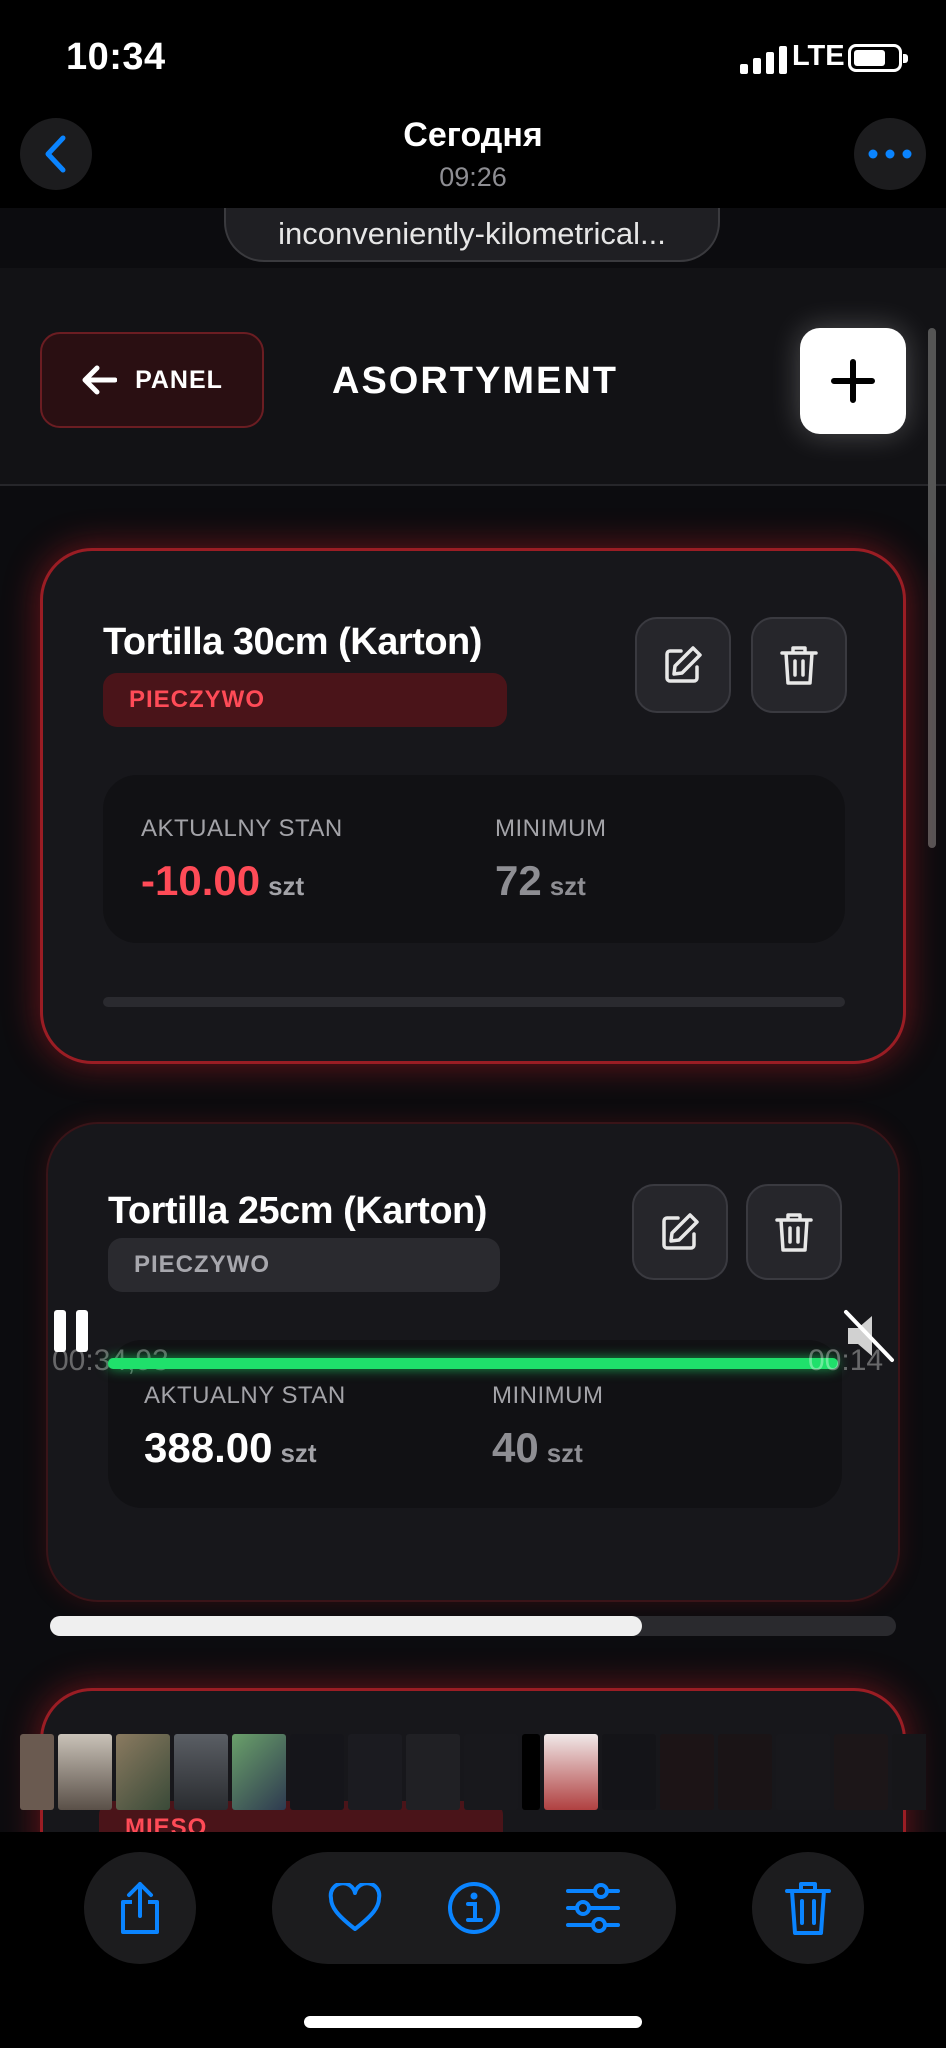 This screenshot has width=946, height=2048. I want to click on minimum-value: 40 szt, so click(537, 1448).